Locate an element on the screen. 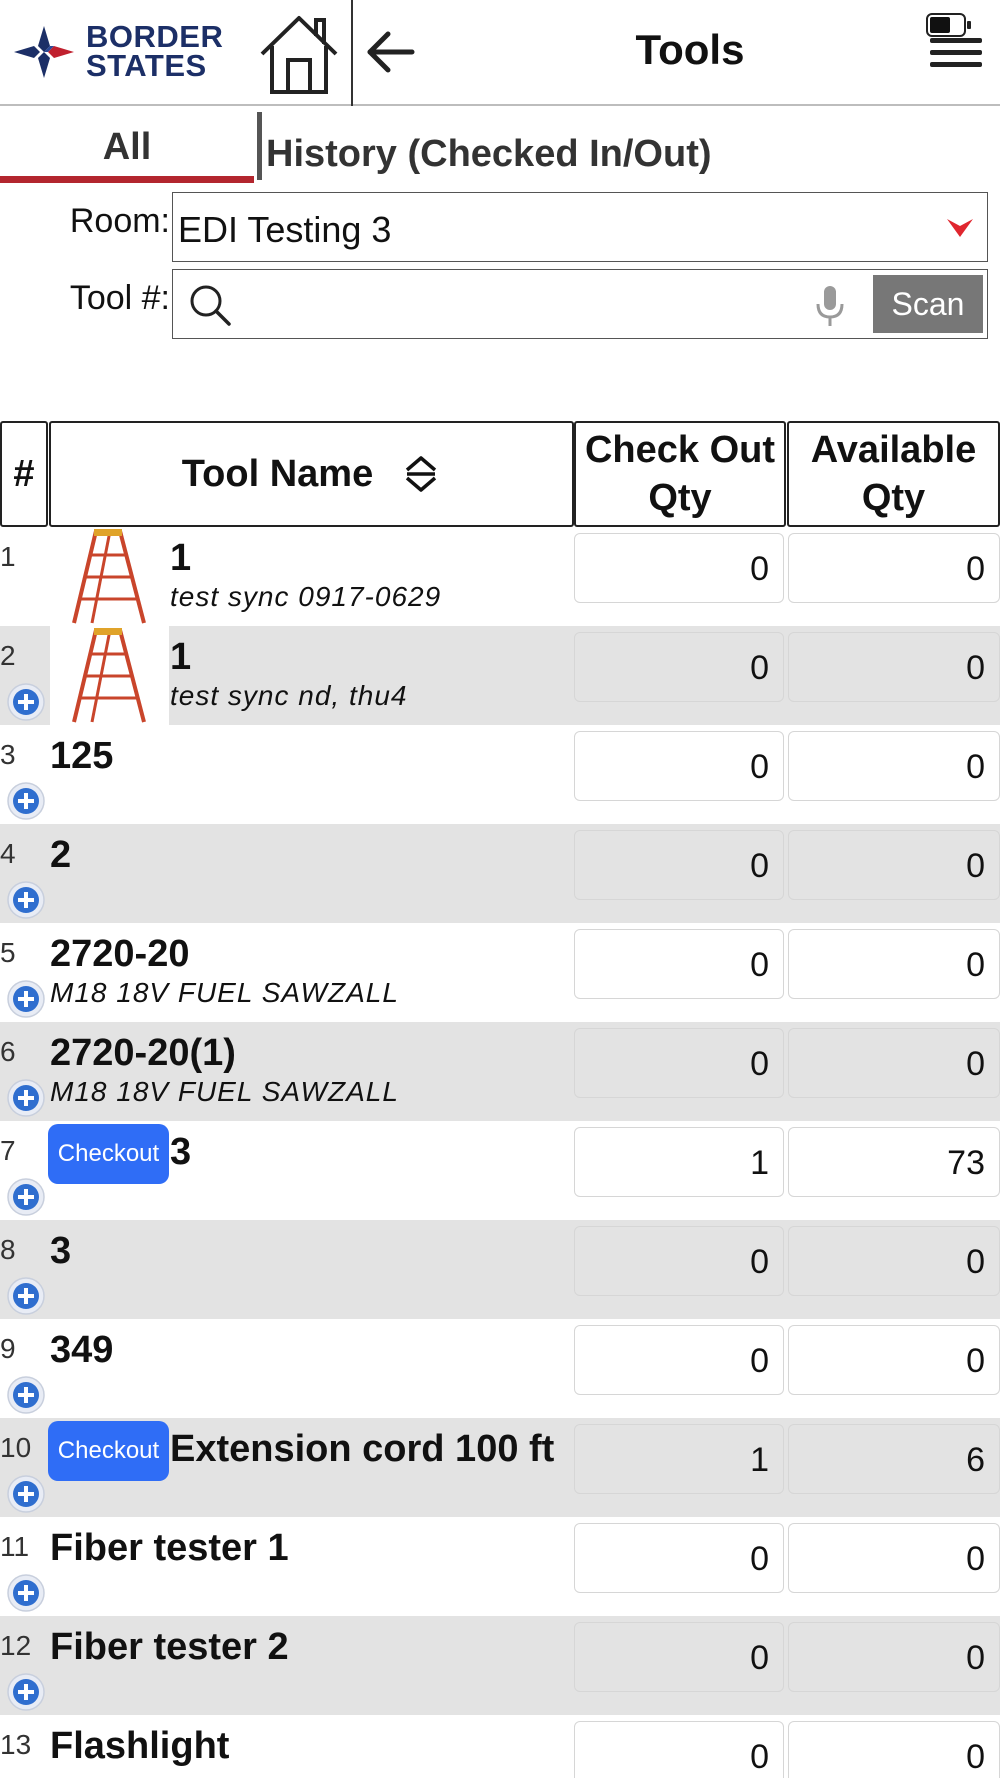  border-states-logo: BORDER STATES is located at coordinates (129, 51).